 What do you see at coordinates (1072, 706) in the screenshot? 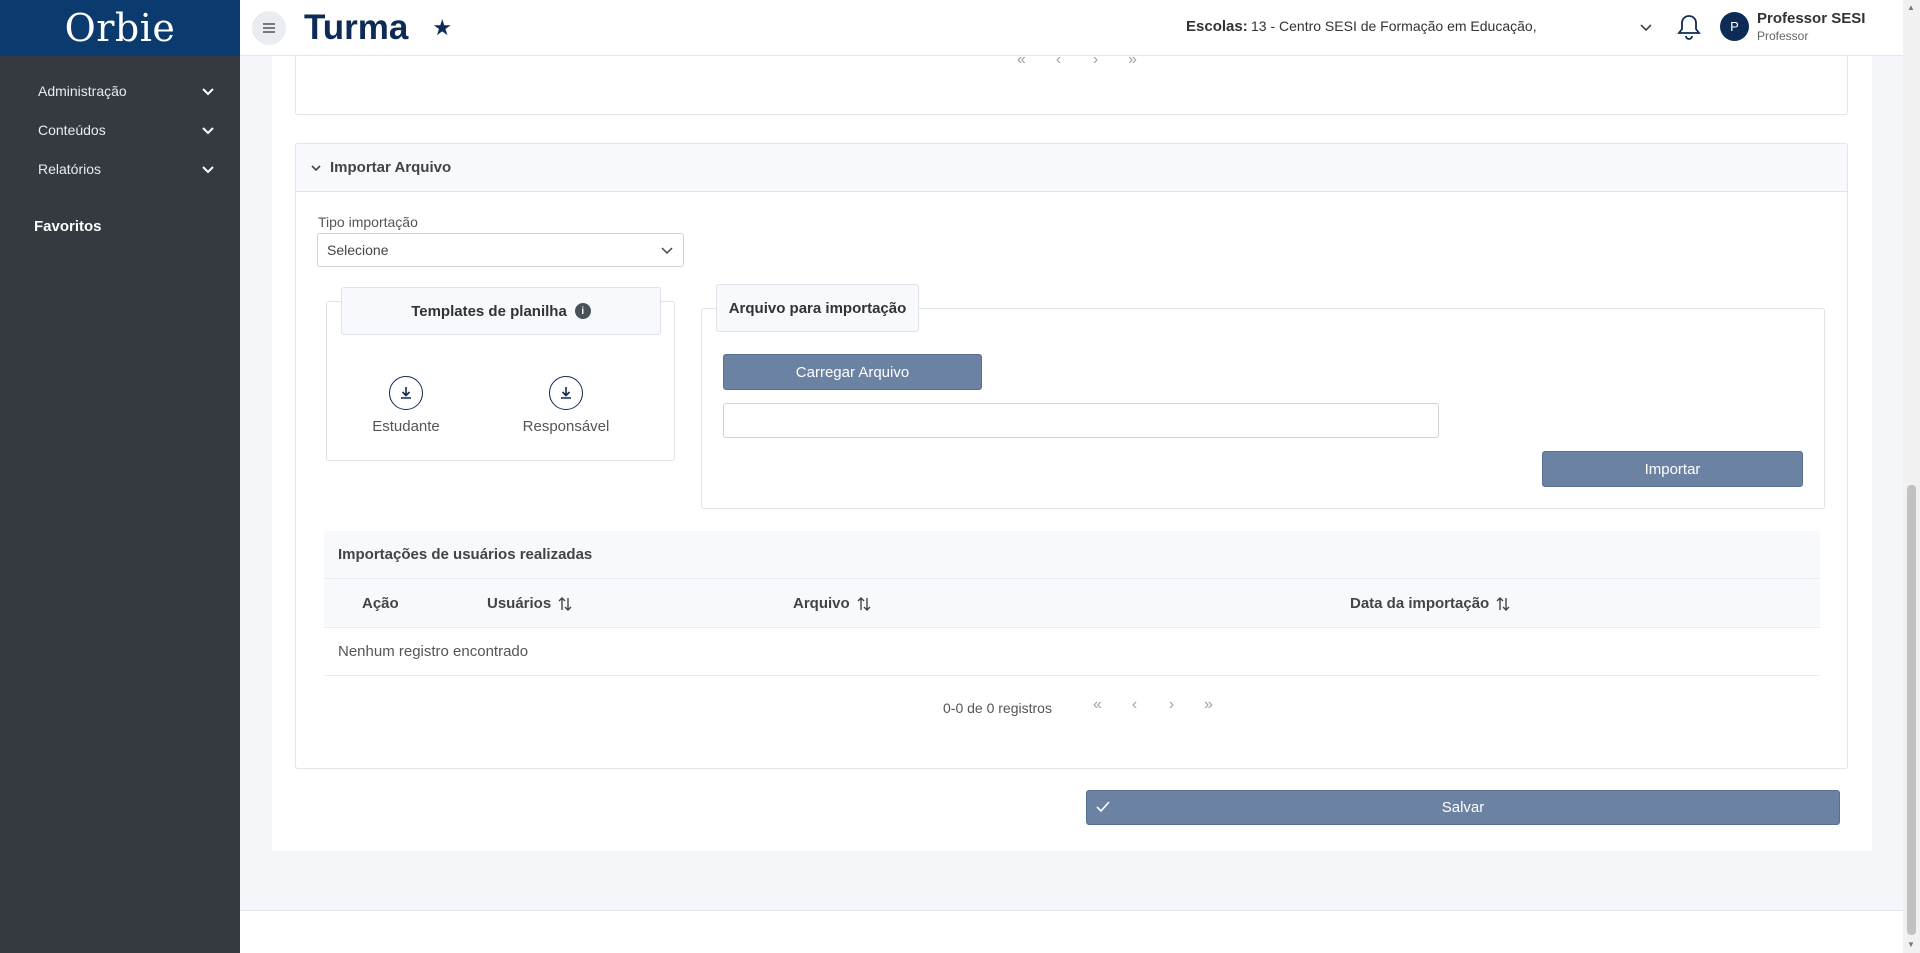
I see `table-footer: 0-0 de 0 registros « ‹ › »` at bounding box center [1072, 706].